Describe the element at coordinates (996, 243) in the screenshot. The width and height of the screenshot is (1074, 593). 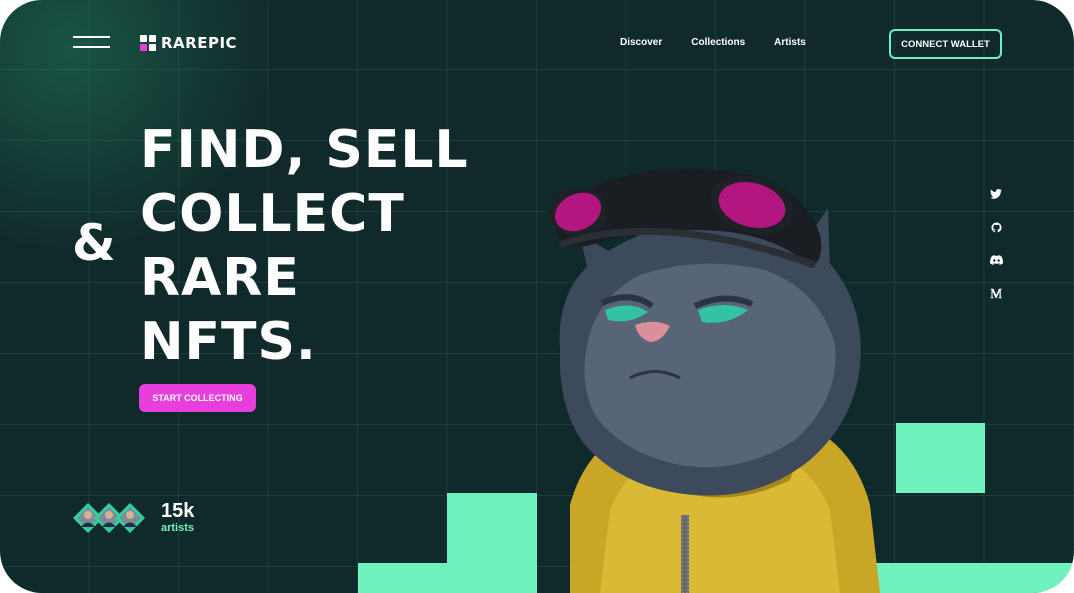
I see `social-links` at that location.